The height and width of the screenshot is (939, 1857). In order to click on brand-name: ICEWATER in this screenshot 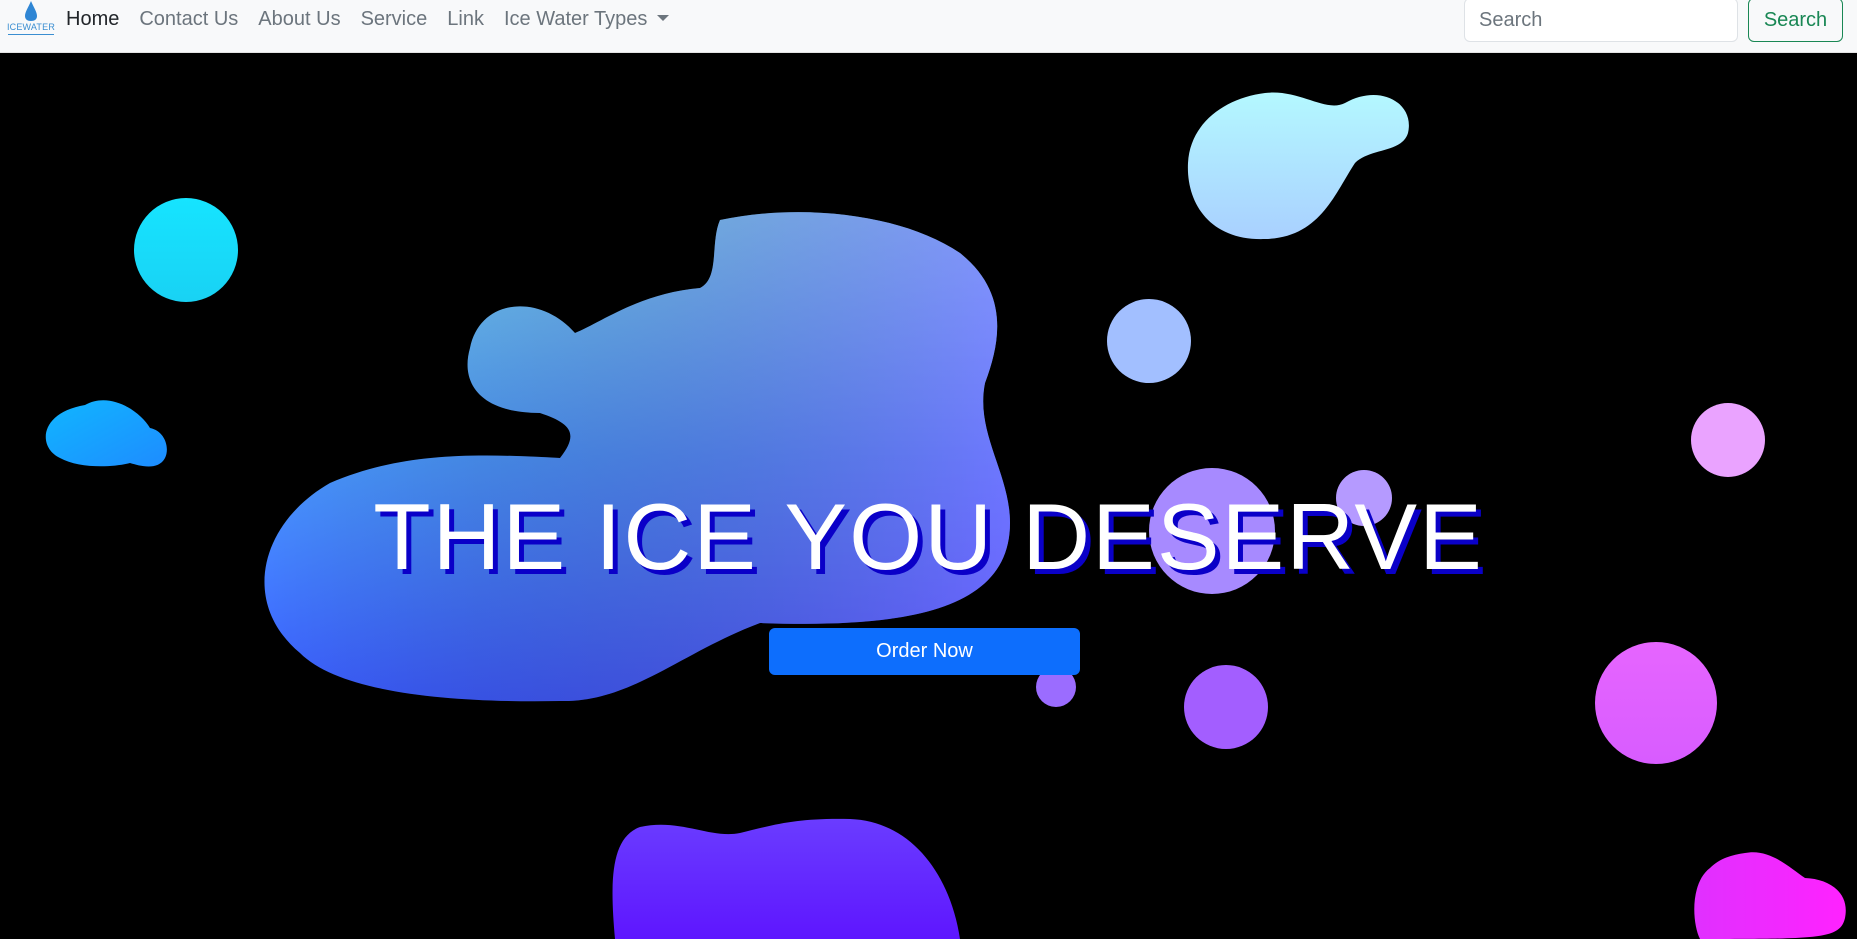, I will do `click(31, 27)`.